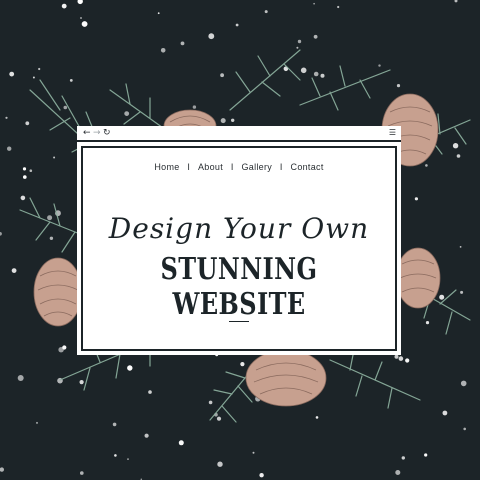 This screenshot has height=480, width=480. I want to click on divider-line, so click(239, 321).